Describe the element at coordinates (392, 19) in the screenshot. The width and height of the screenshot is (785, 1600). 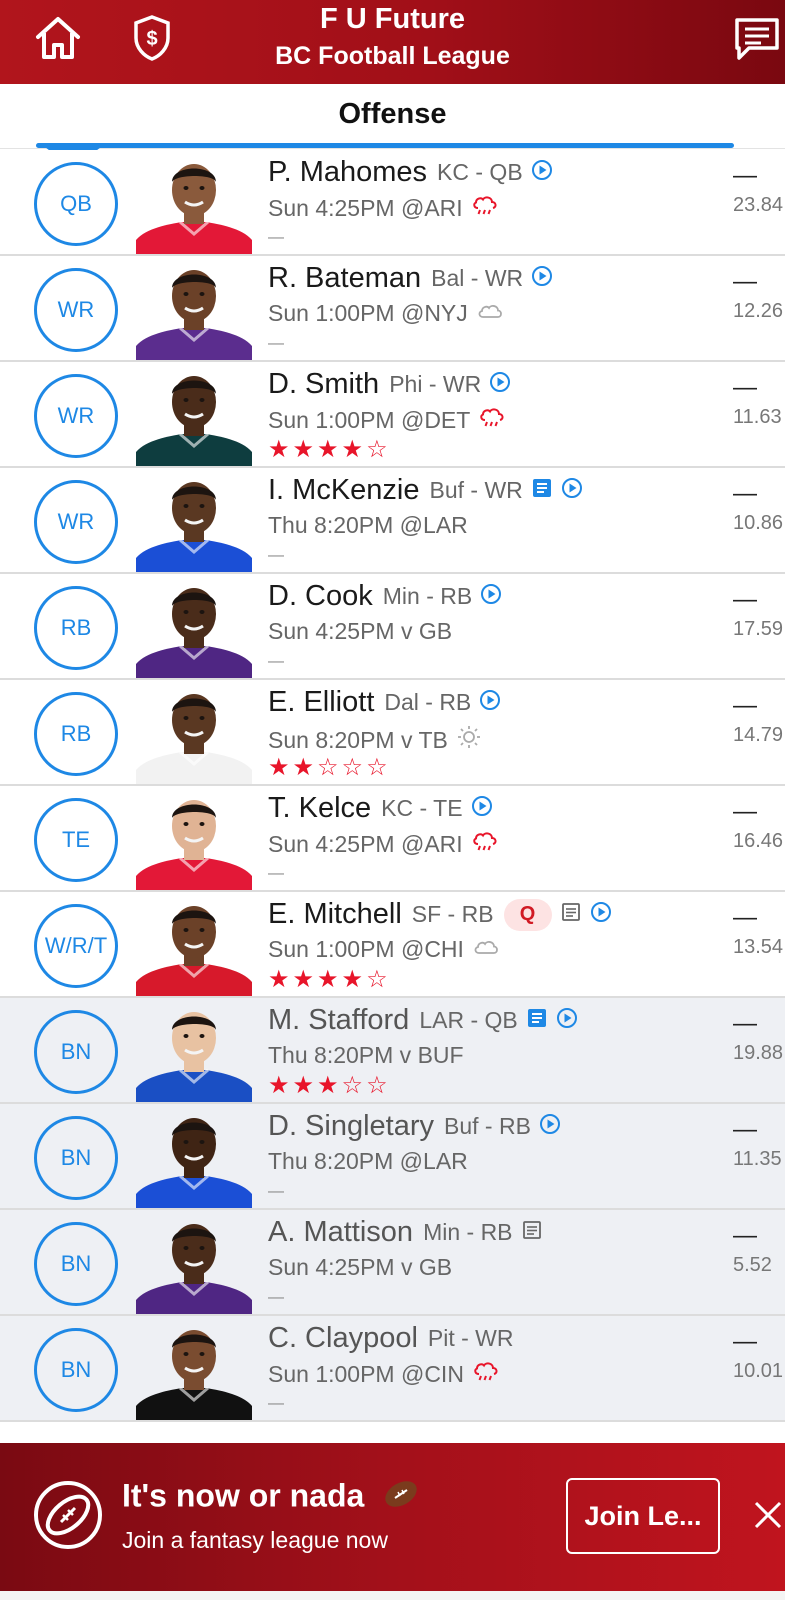
I see `league-title: F U Future` at that location.